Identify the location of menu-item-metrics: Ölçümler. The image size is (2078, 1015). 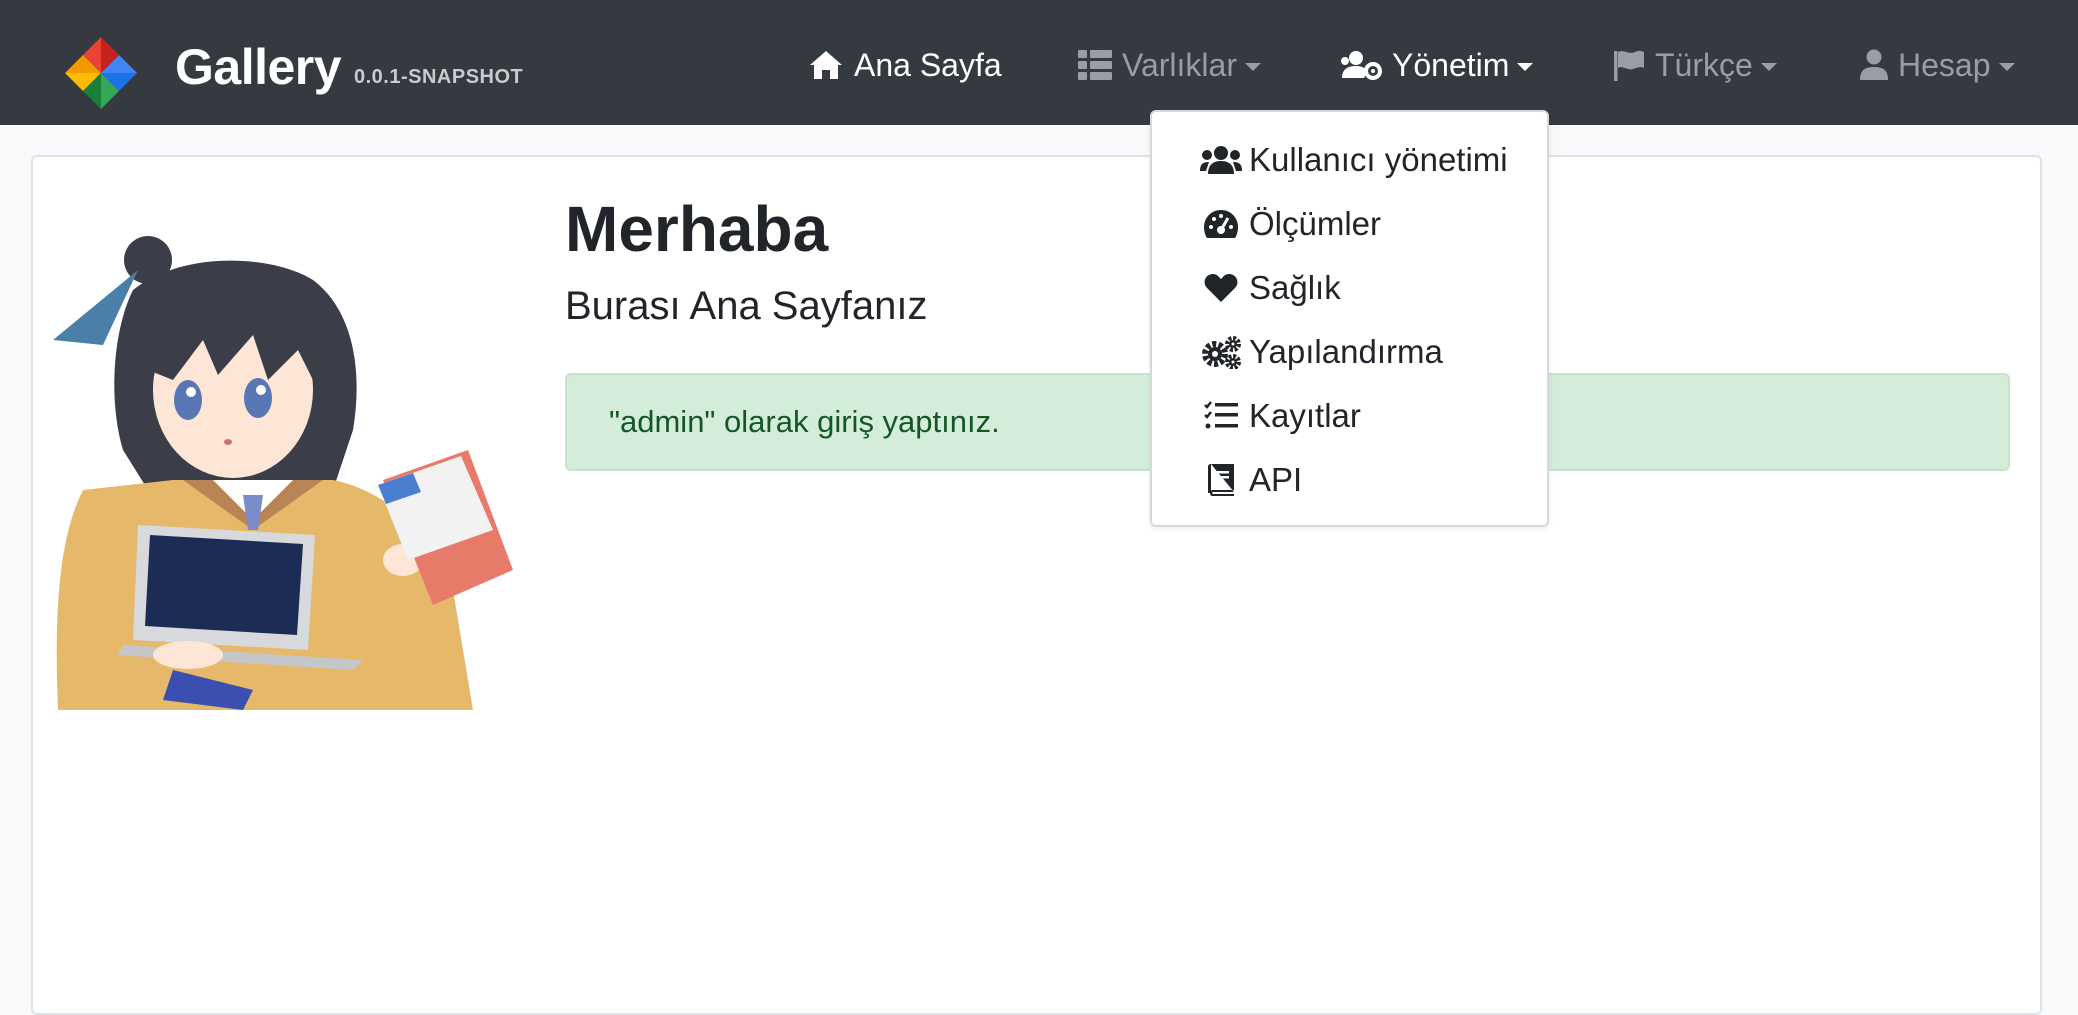
(1290, 224).